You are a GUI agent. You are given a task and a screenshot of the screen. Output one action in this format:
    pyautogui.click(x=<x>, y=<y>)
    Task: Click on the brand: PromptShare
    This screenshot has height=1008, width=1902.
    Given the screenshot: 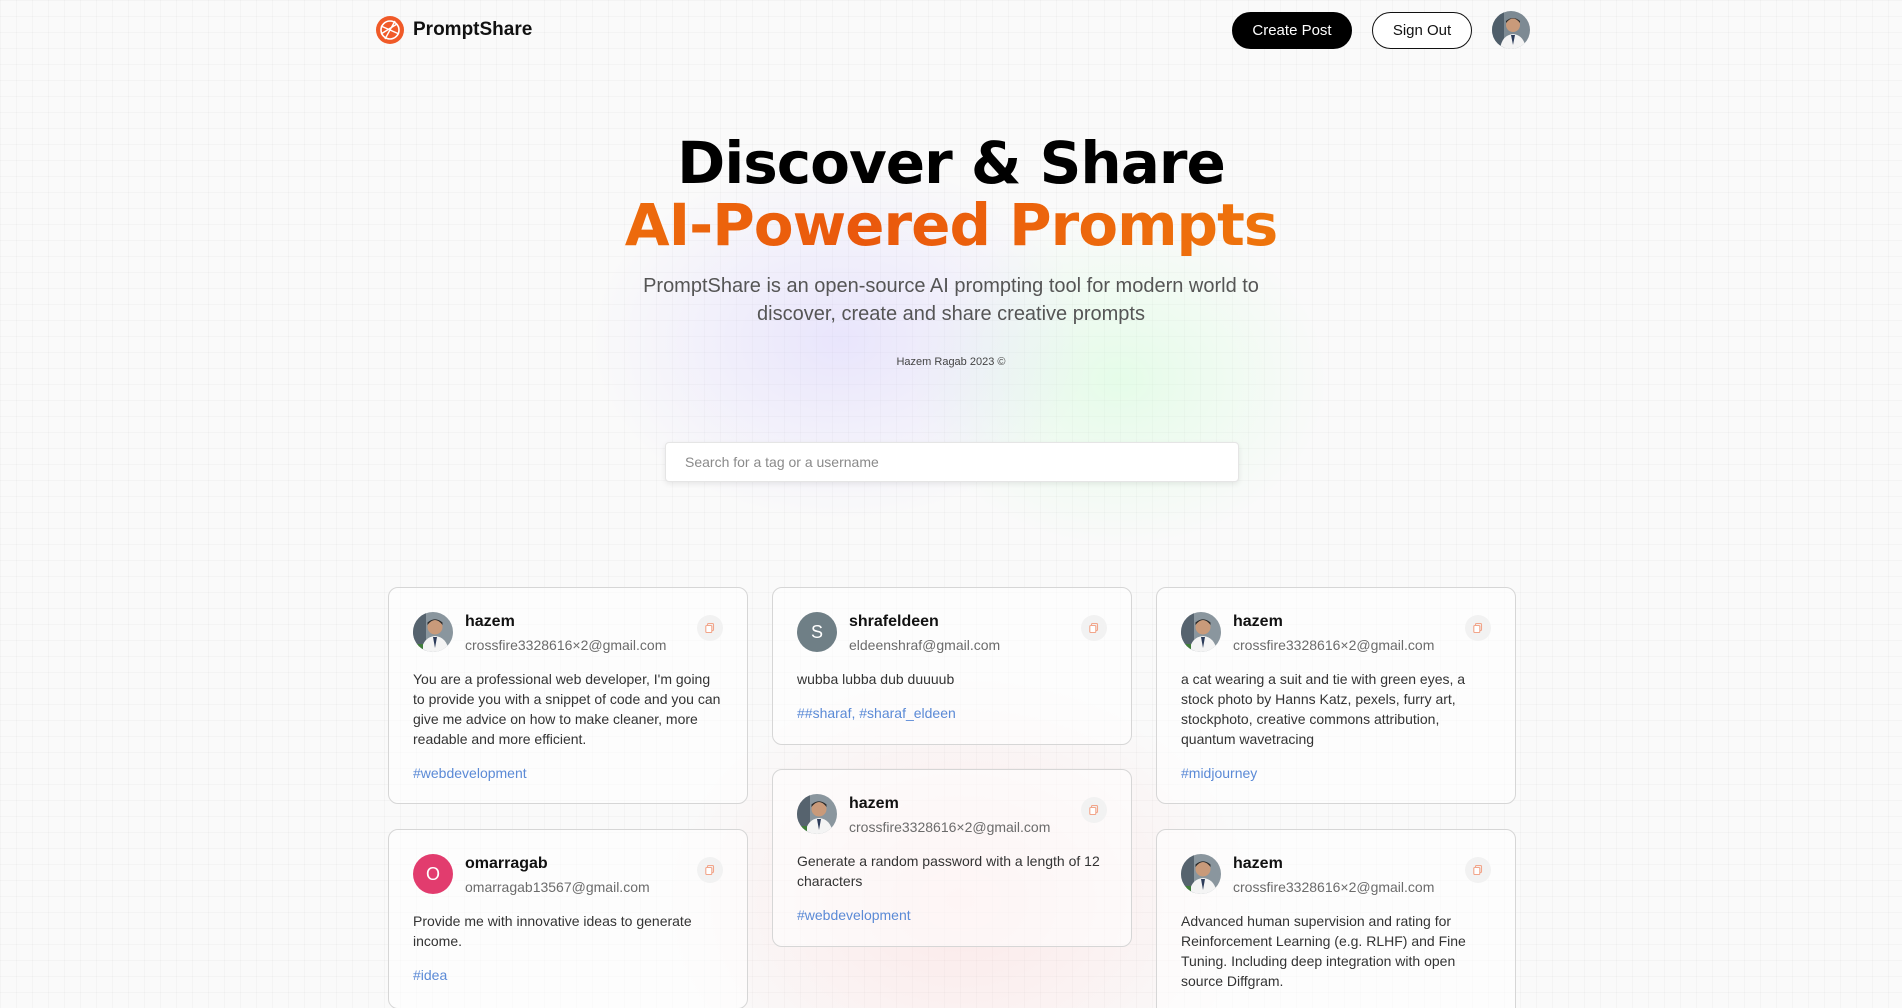 What is the action you would take?
    pyautogui.click(x=453, y=30)
    